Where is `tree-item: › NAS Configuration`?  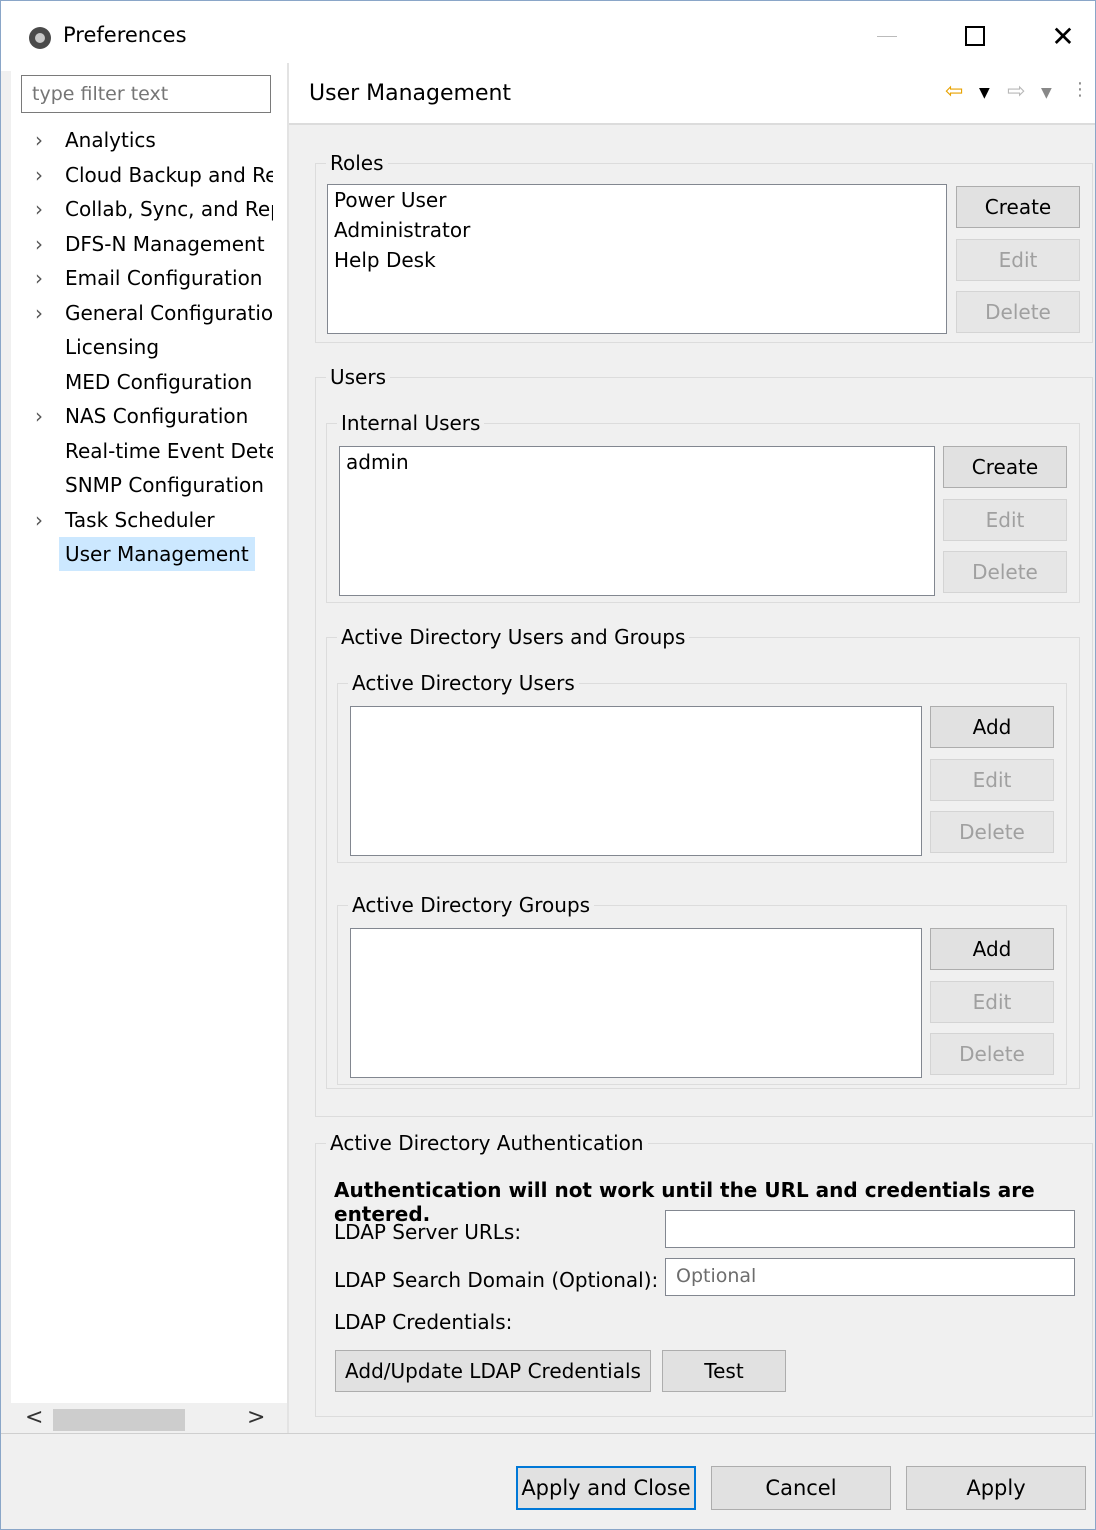
tree-item: › NAS Configuration is located at coordinates (142, 416).